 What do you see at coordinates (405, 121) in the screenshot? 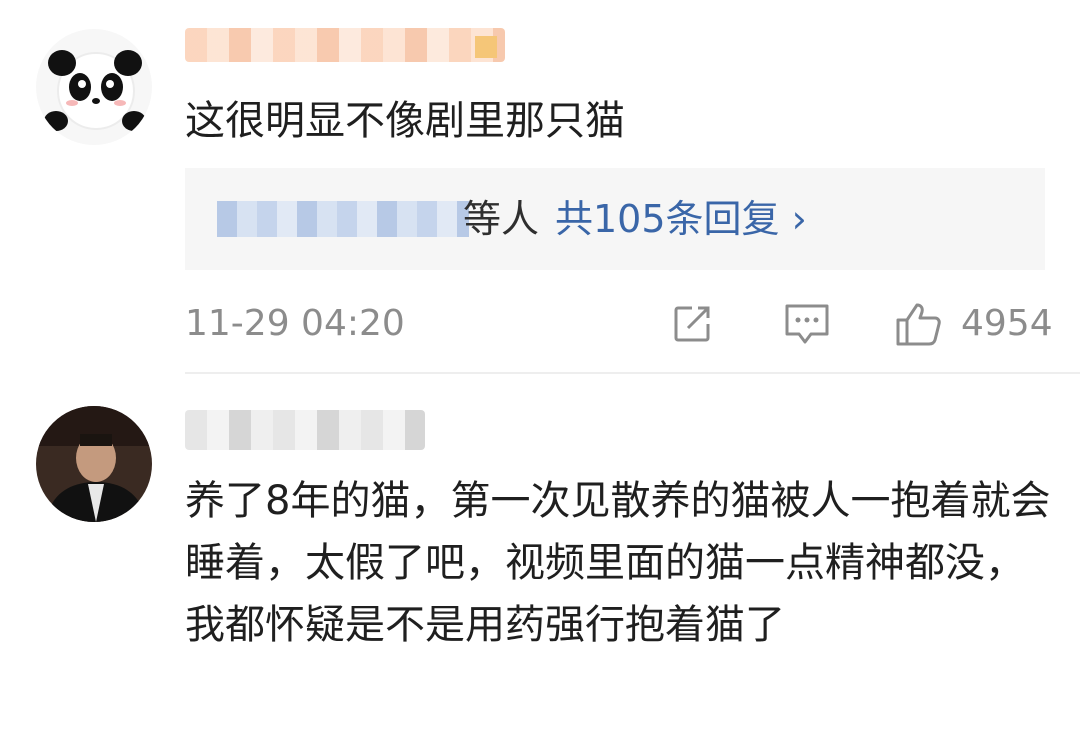
I see `comment-text: 这很明显不像剧里那只猫` at bounding box center [405, 121].